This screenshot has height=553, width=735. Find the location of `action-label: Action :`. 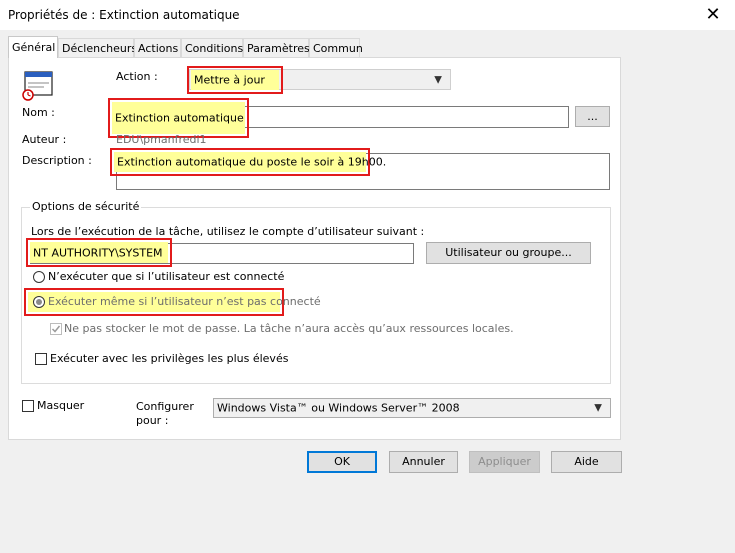

action-label: Action : is located at coordinates (137, 76).